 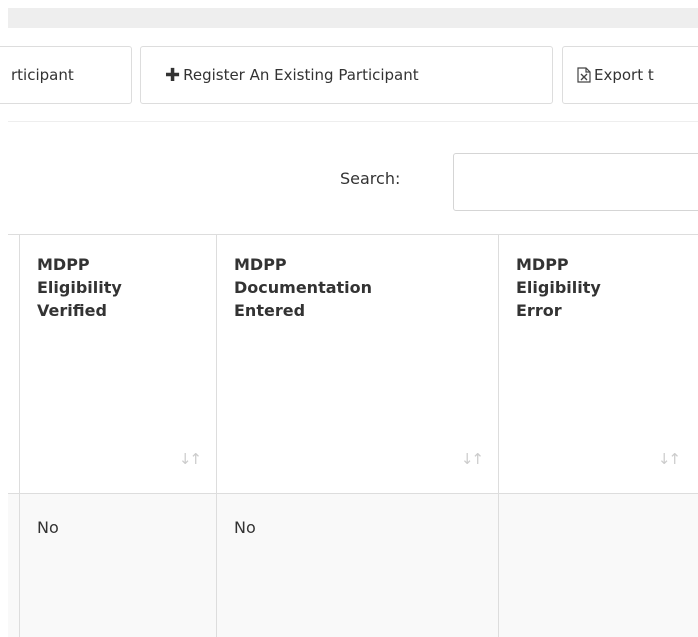 What do you see at coordinates (584, 75) in the screenshot?
I see `excel-file-icon` at bounding box center [584, 75].